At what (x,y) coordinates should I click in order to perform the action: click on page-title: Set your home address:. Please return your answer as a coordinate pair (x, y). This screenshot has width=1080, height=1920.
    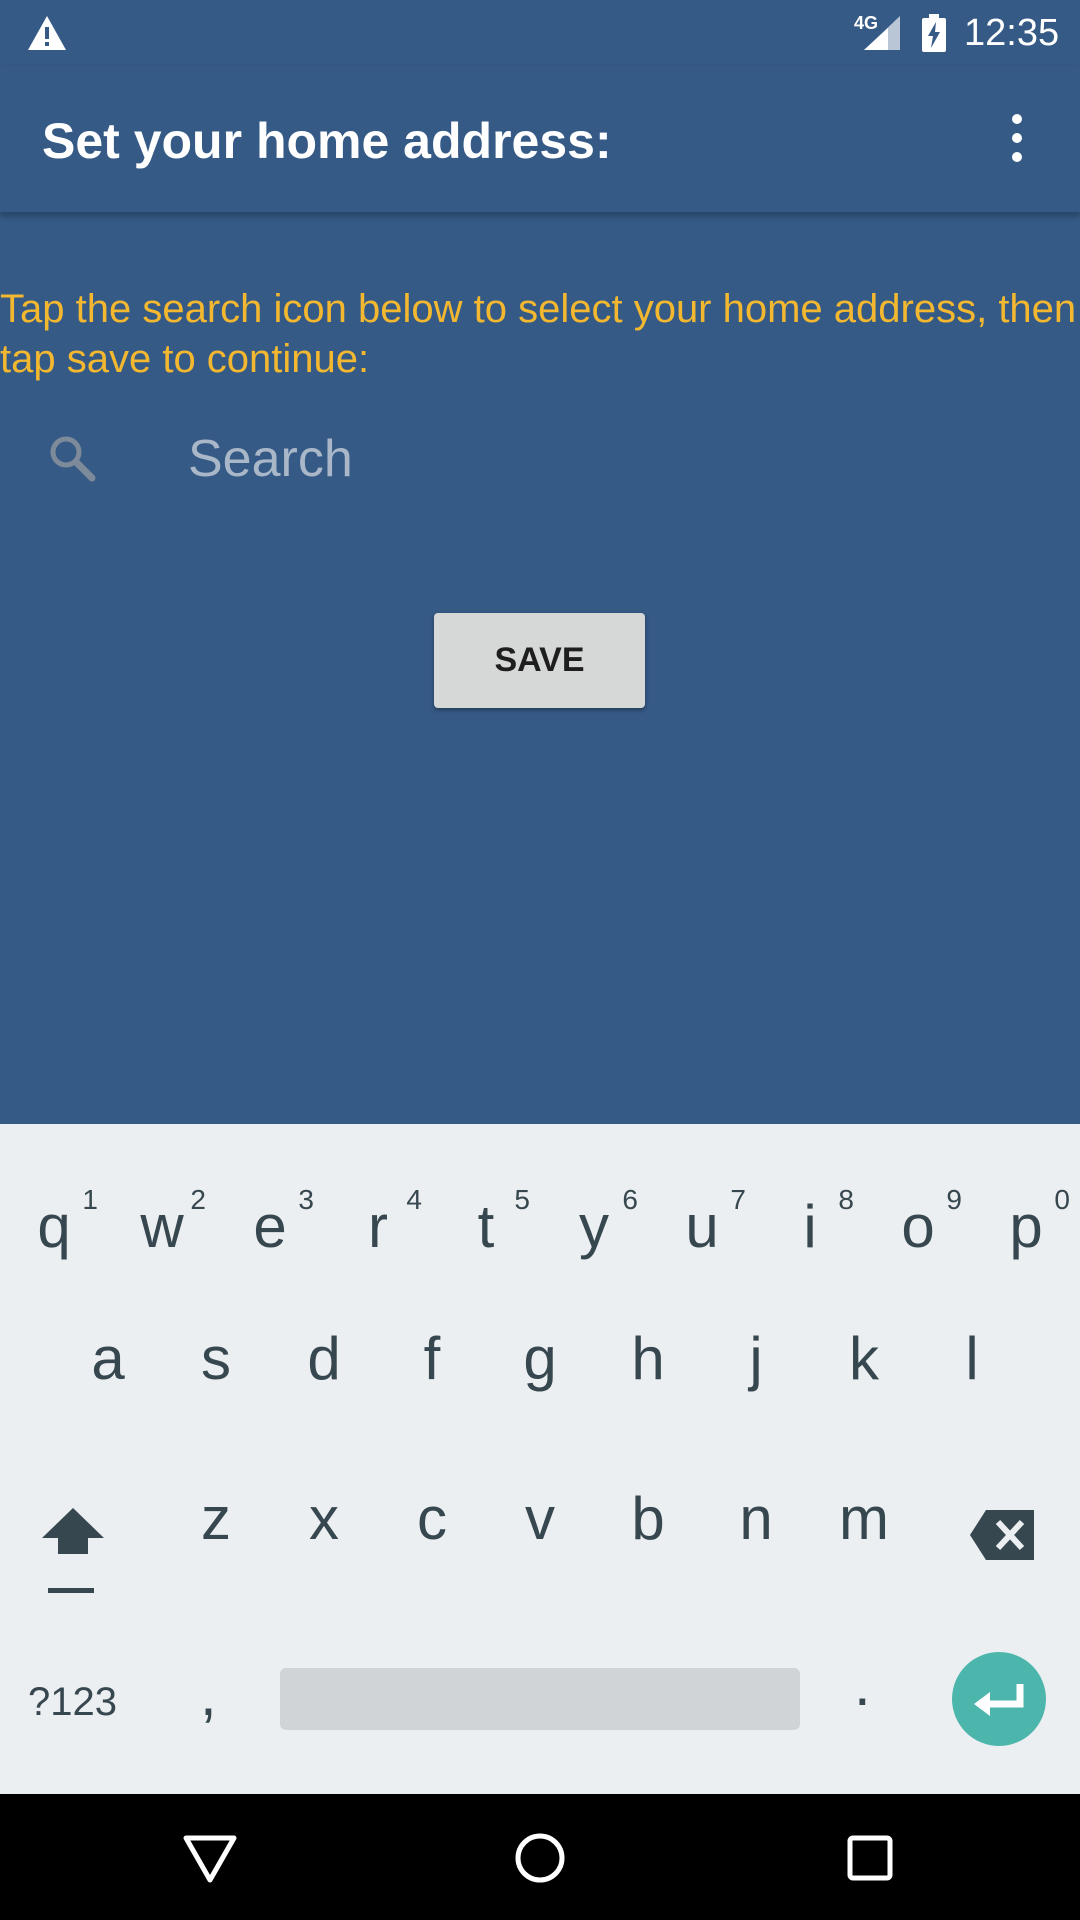
    Looking at the image, I should click on (327, 141).